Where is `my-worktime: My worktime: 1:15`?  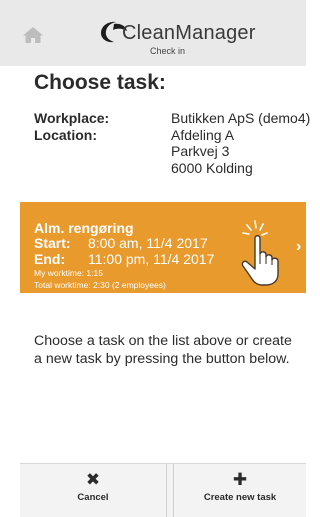
my-worktime: My worktime: 1:15 is located at coordinates (68, 273).